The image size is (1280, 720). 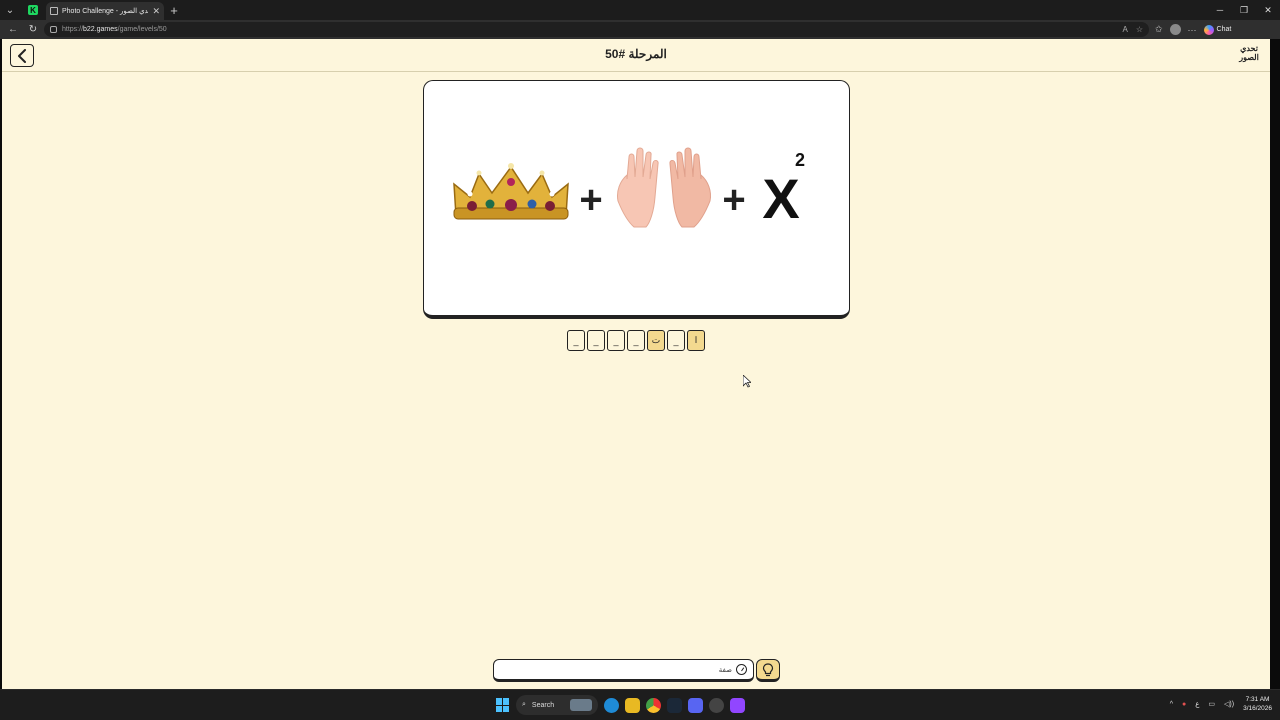 I want to click on hint-button, so click(x=768, y=670).